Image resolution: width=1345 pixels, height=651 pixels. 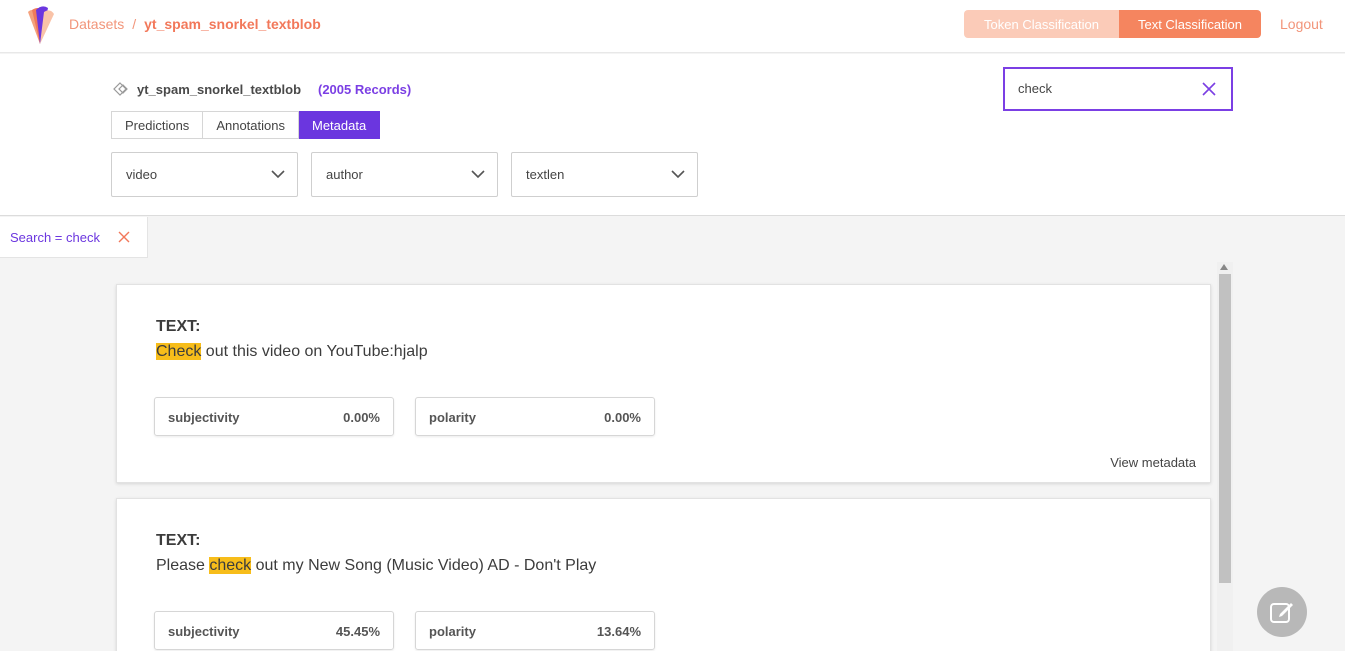 I want to click on text-classification-tab: Text Classification, so click(x=1190, y=24).